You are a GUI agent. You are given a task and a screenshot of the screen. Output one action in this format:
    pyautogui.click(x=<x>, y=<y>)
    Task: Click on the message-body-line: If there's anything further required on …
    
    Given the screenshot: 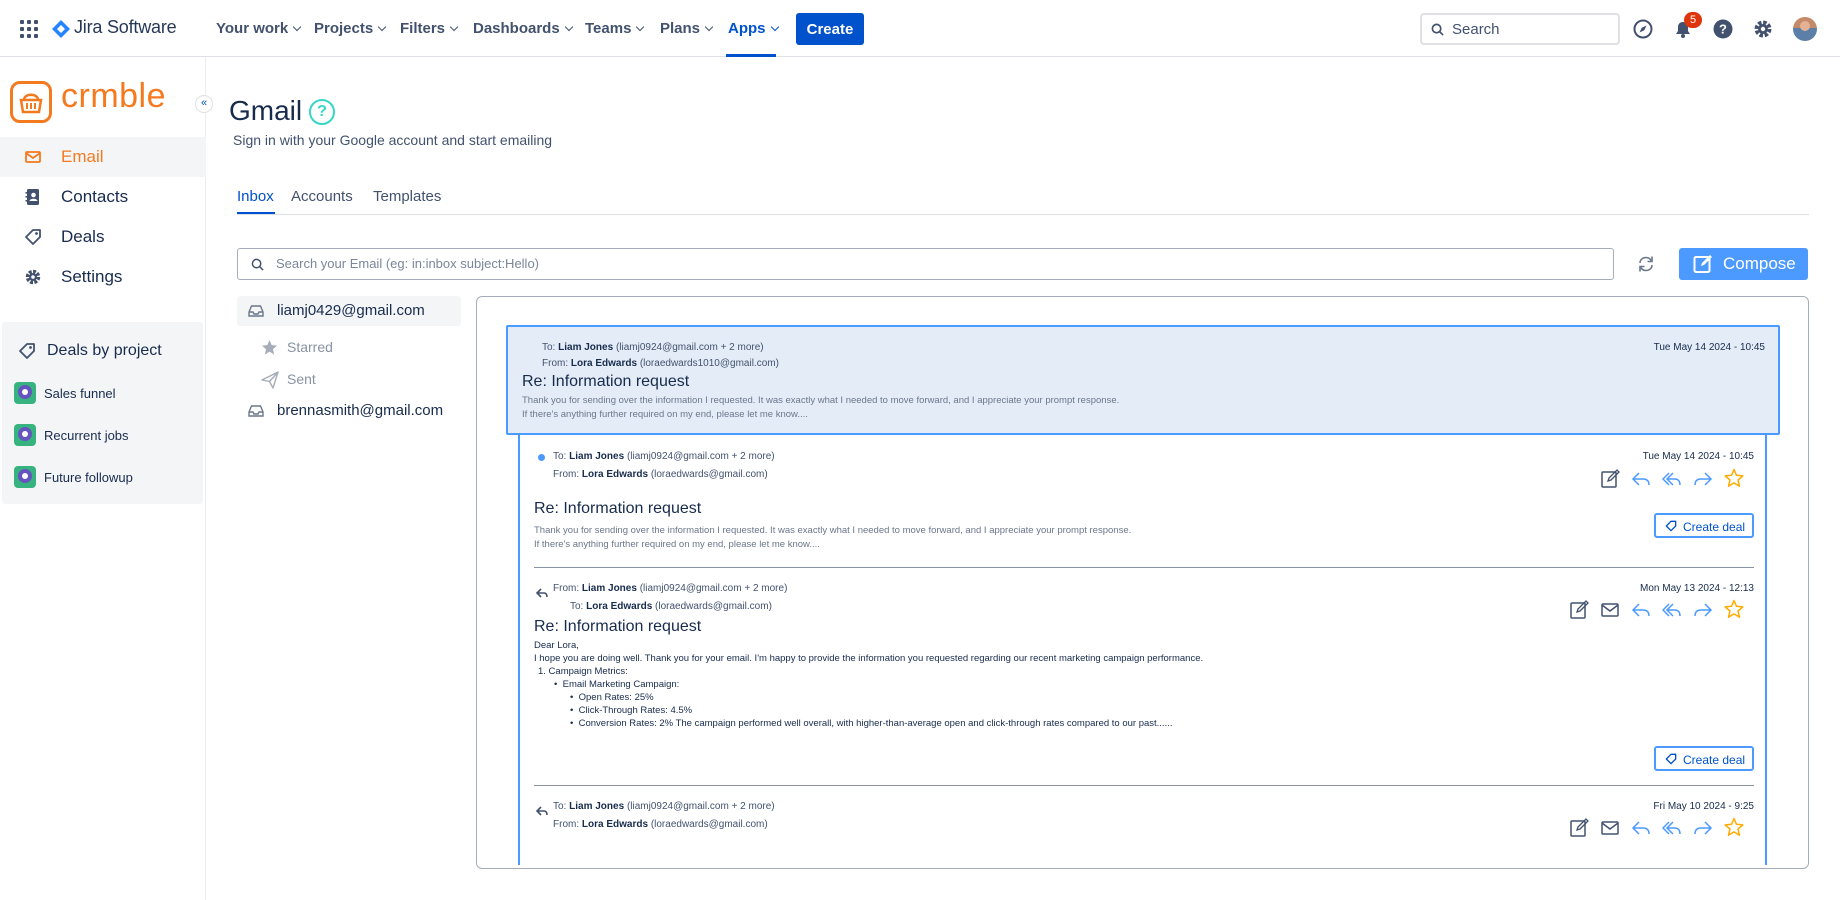 What is the action you would take?
    pyautogui.click(x=677, y=544)
    